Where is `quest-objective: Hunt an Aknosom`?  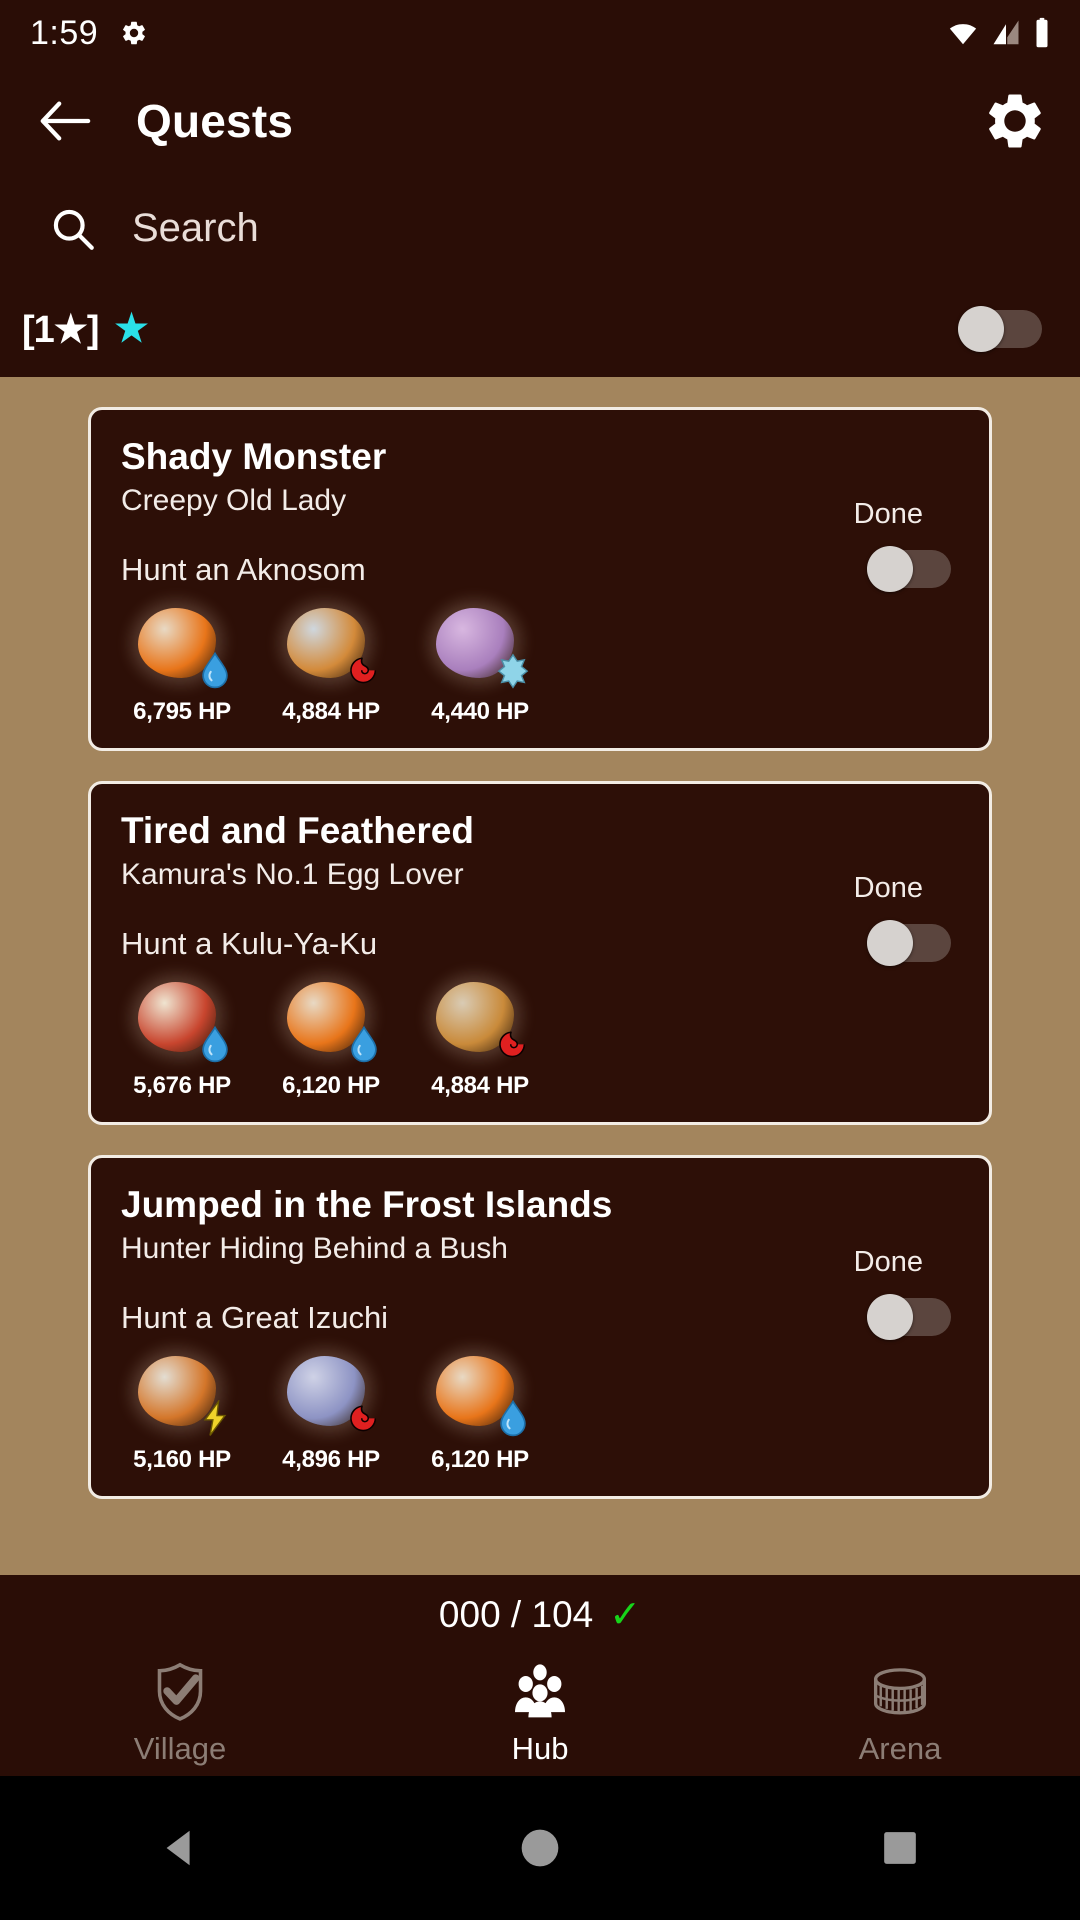 quest-objective: Hunt an Aknosom is located at coordinates (243, 569).